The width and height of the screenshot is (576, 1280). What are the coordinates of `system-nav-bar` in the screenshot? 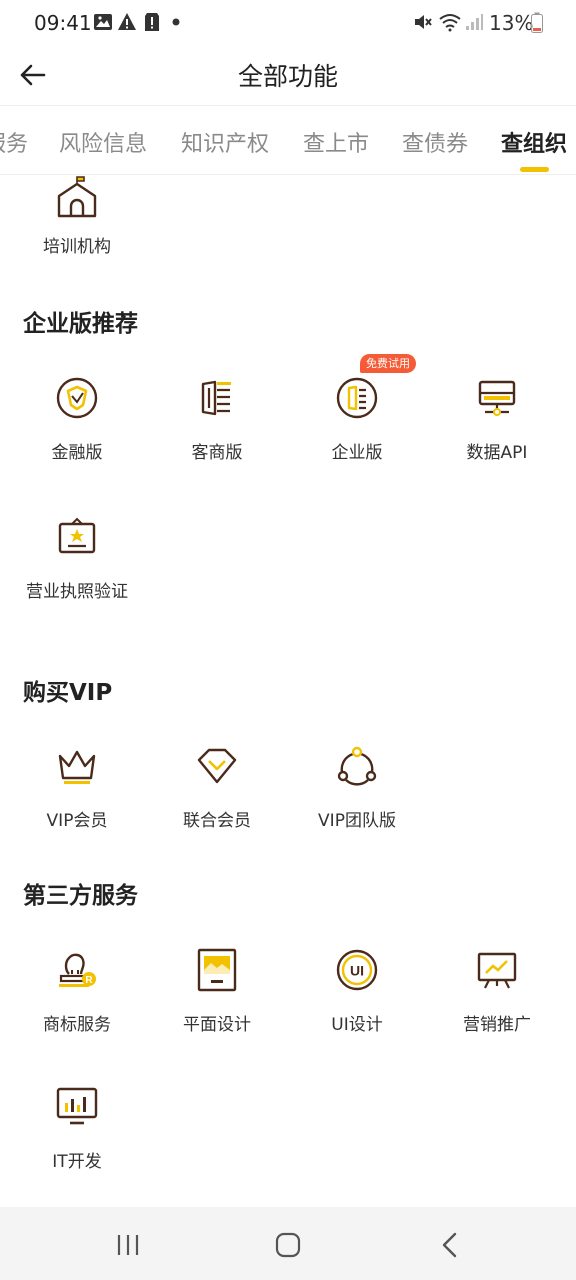 It's located at (288, 1243).